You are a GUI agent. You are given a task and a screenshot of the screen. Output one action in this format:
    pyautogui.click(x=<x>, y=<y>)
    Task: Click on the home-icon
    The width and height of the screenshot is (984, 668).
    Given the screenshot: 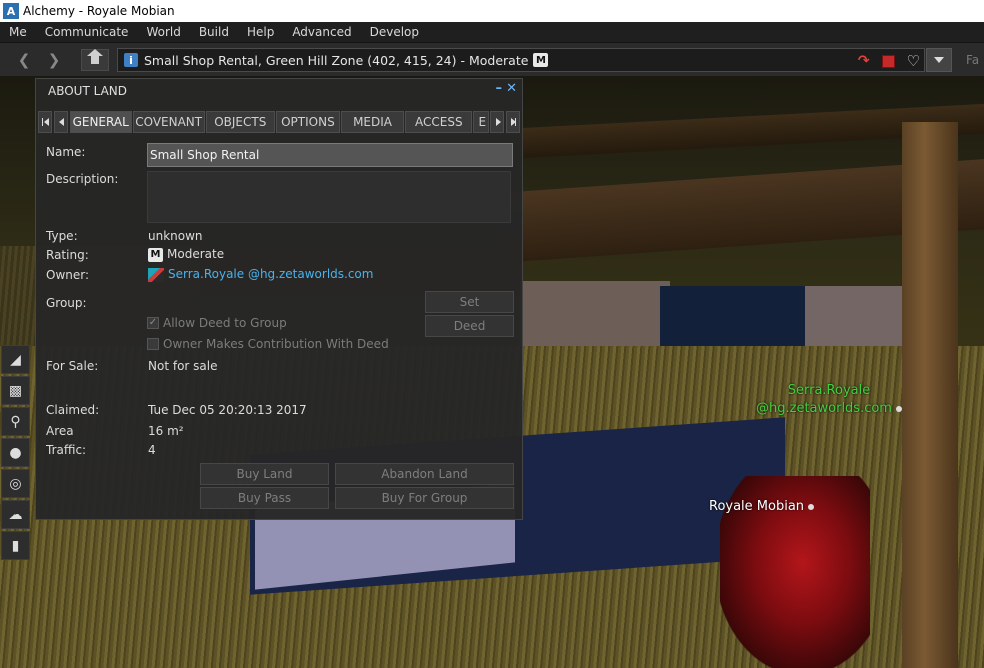 What is the action you would take?
    pyautogui.click(x=95, y=57)
    